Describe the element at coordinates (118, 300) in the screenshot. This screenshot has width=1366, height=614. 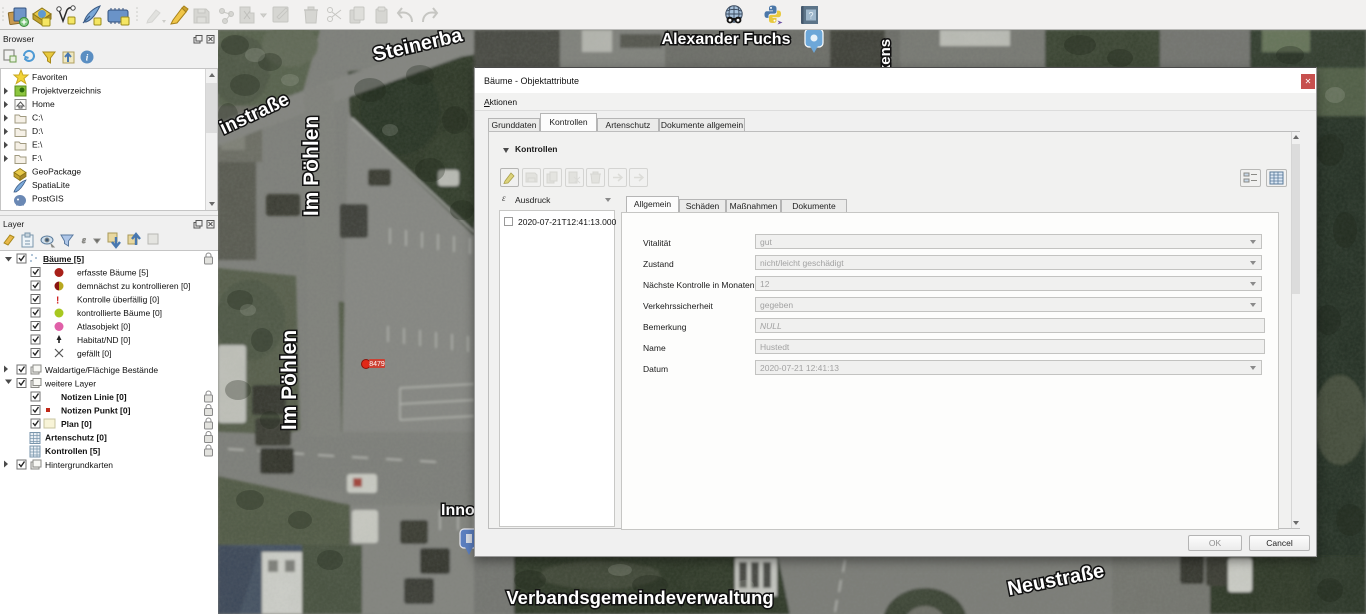
I see `svg-text: Kontrolle überfällig [0]` at that location.